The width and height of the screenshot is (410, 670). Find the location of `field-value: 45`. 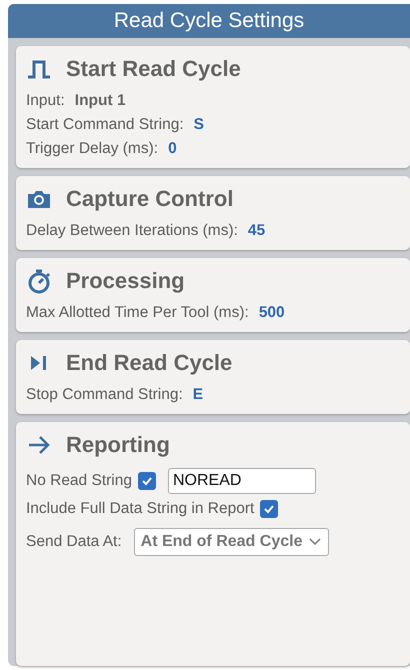

field-value: 45 is located at coordinates (257, 231).